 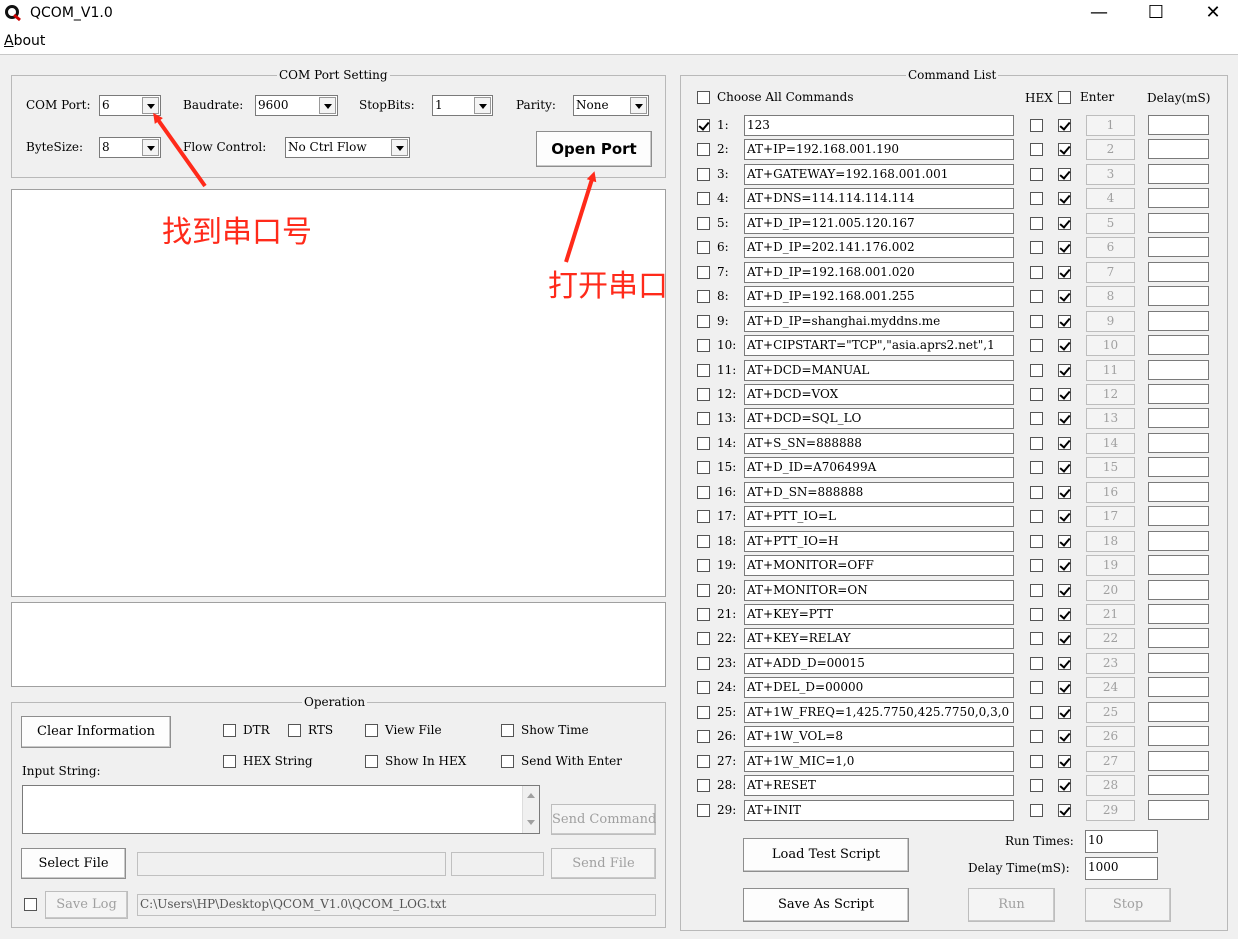 I want to click on command-input: AT+KEY=PTT, so click(x=879, y=614).